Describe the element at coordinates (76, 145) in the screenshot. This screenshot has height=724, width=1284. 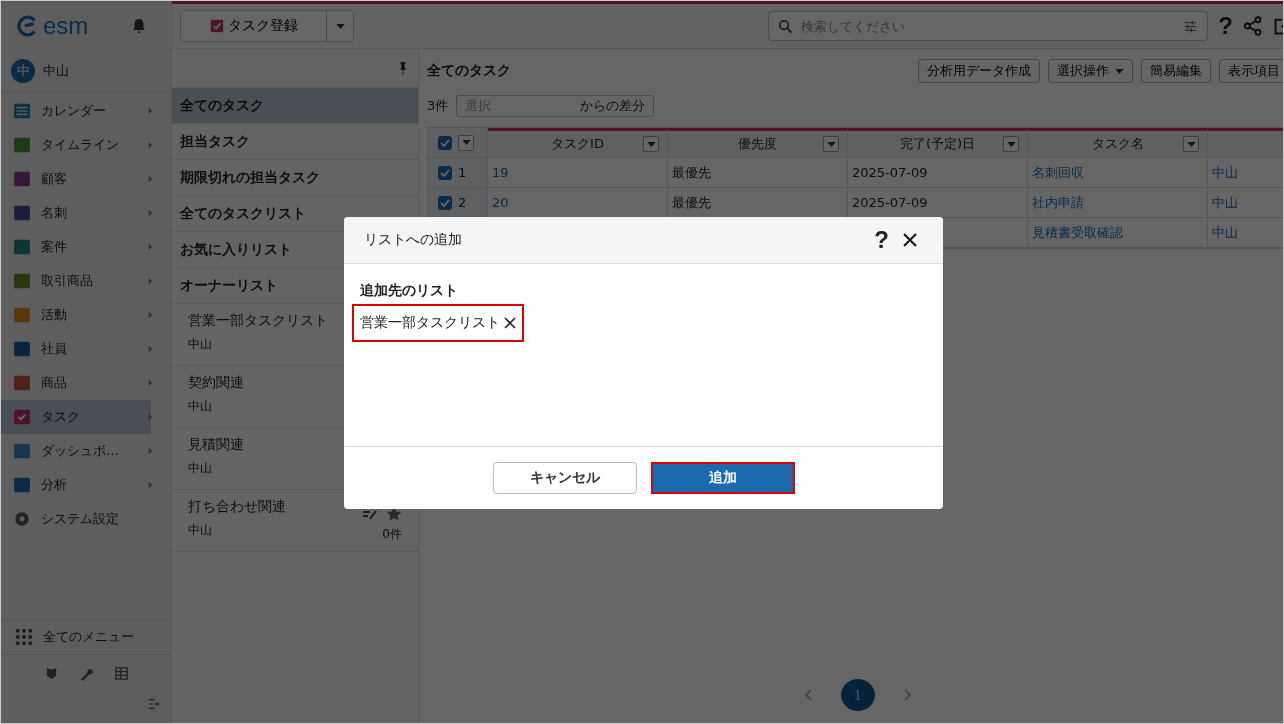
I see `sidebar-item: タイムライン` at that location.